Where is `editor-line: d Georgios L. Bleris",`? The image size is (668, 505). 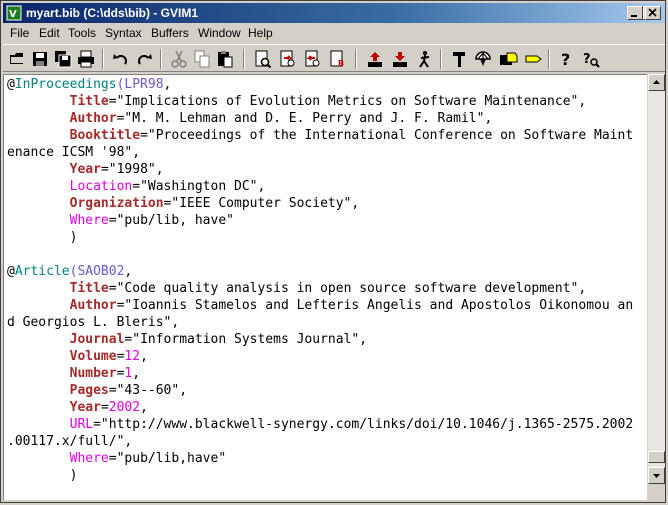
editor-line: d Georgios L. Bleris", is located at coordinates (93, 322).